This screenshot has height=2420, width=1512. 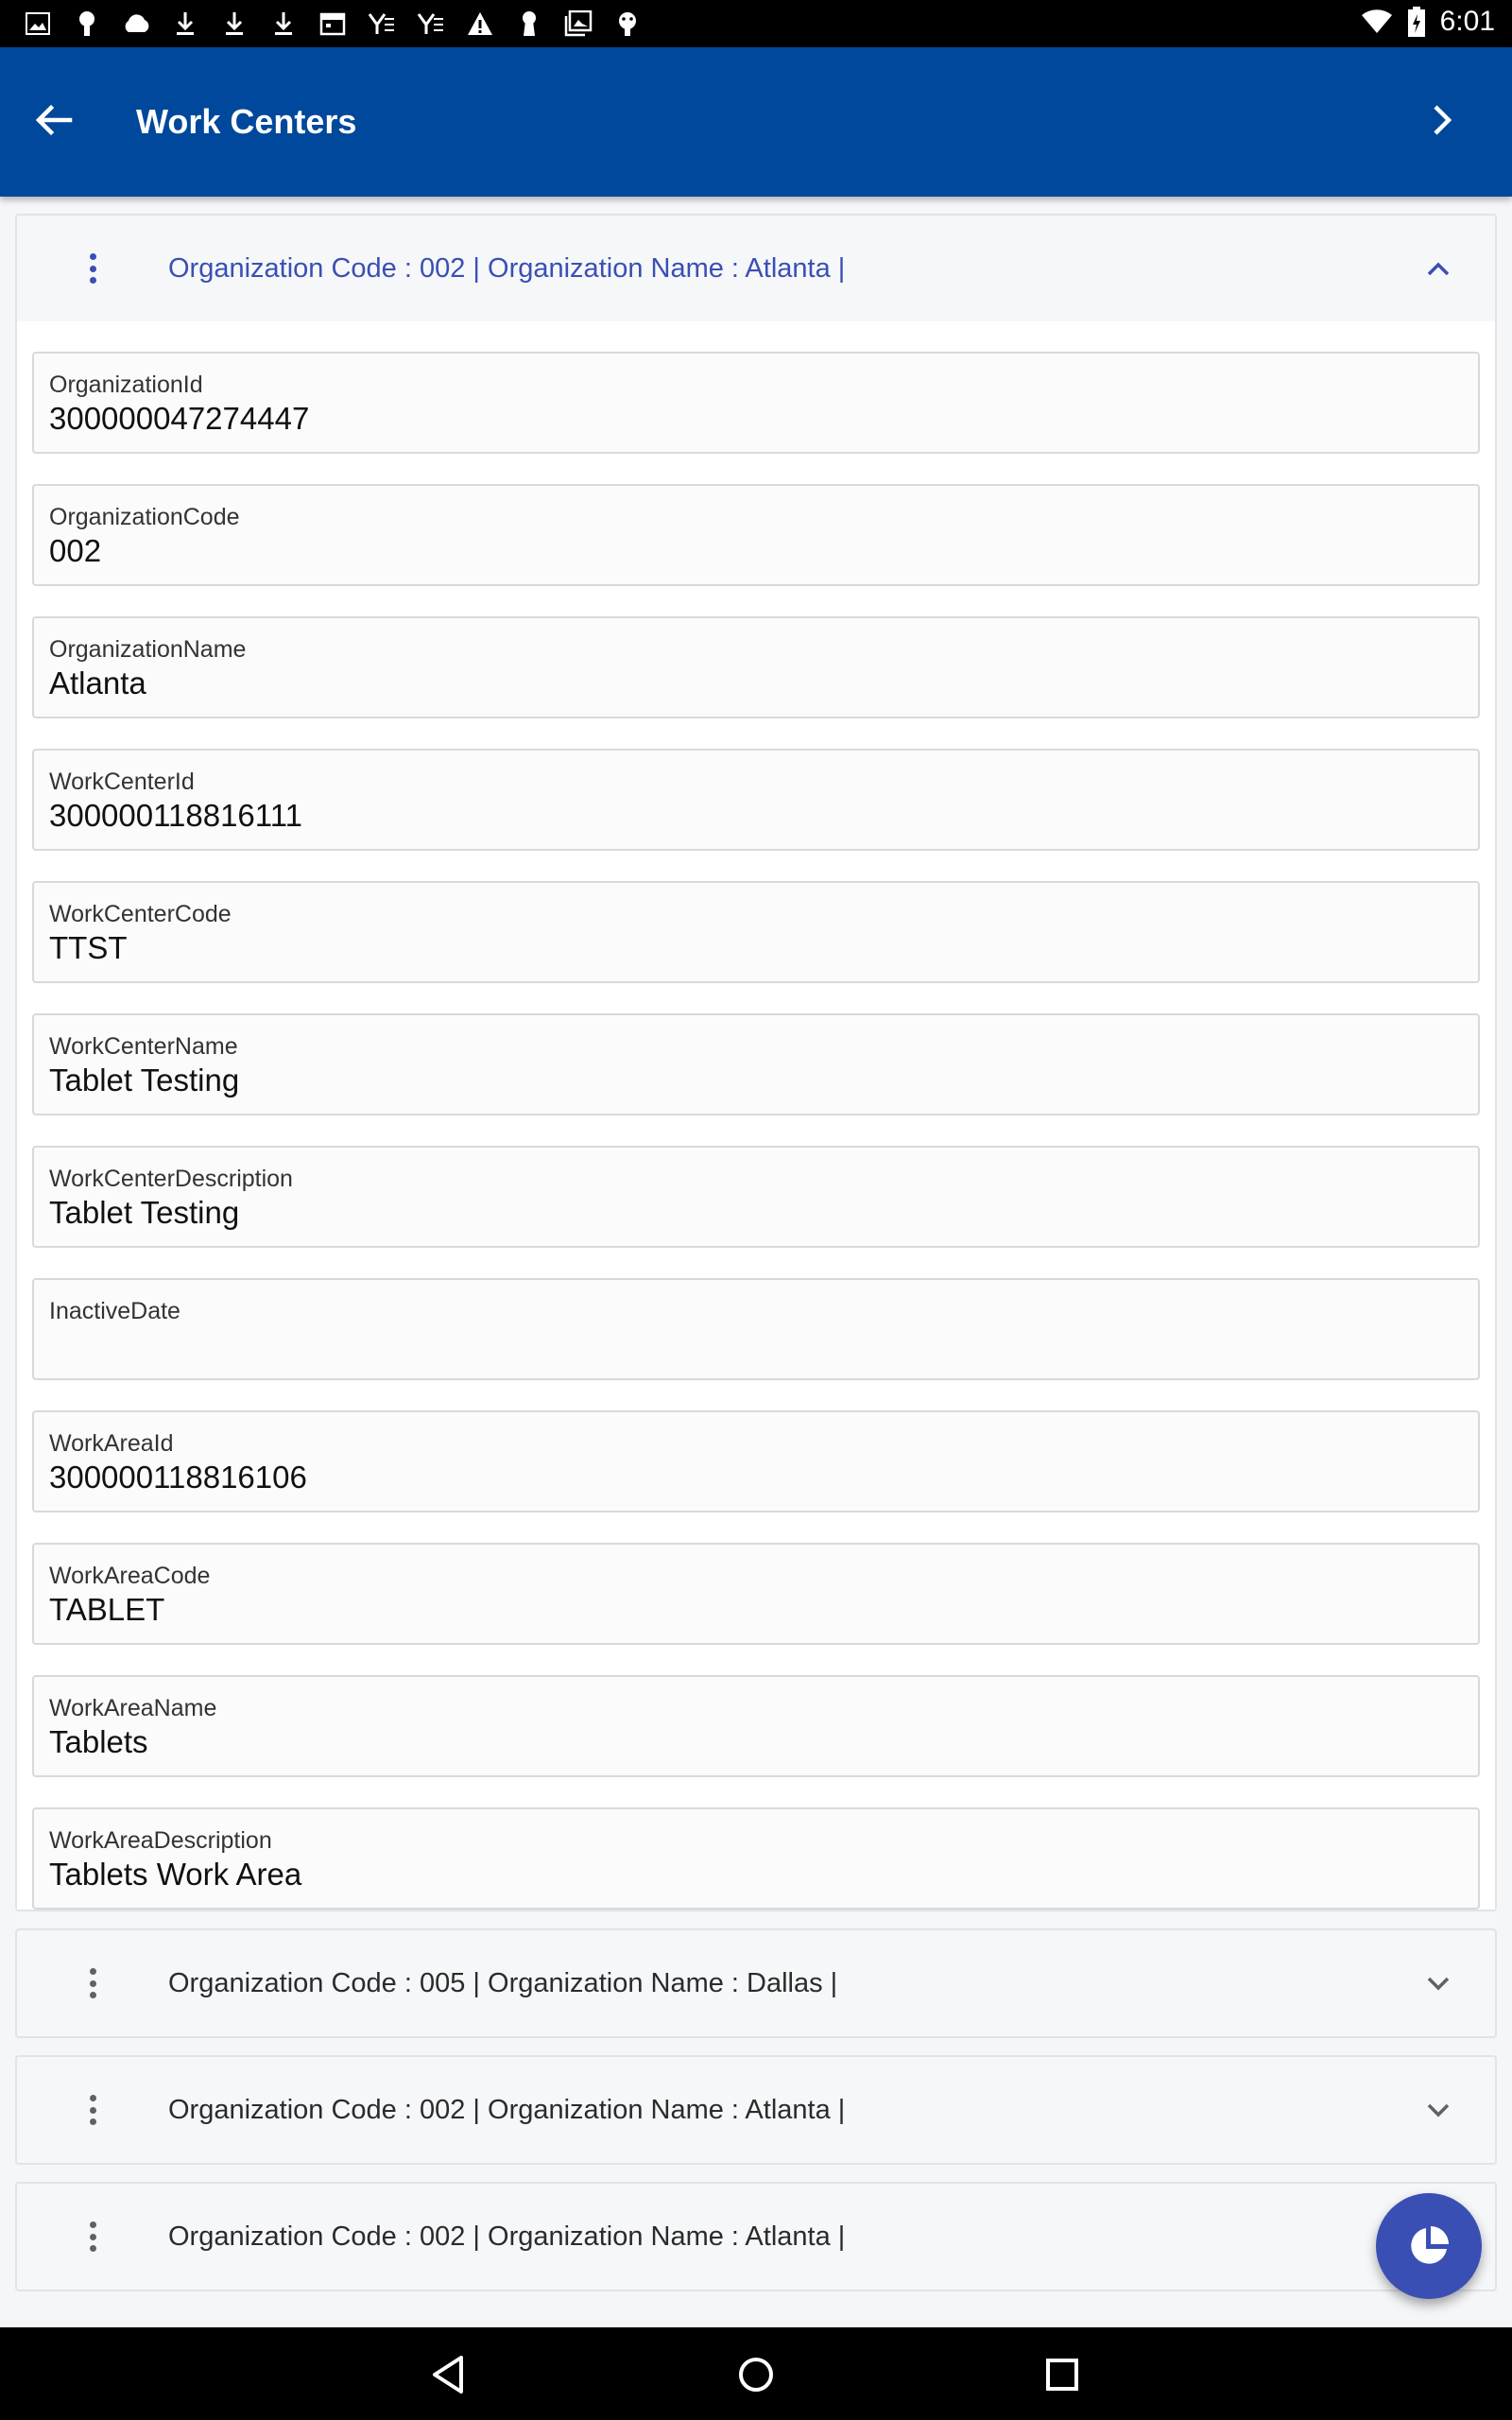 I want to click on notification-icons, so click(x=332, y=24).